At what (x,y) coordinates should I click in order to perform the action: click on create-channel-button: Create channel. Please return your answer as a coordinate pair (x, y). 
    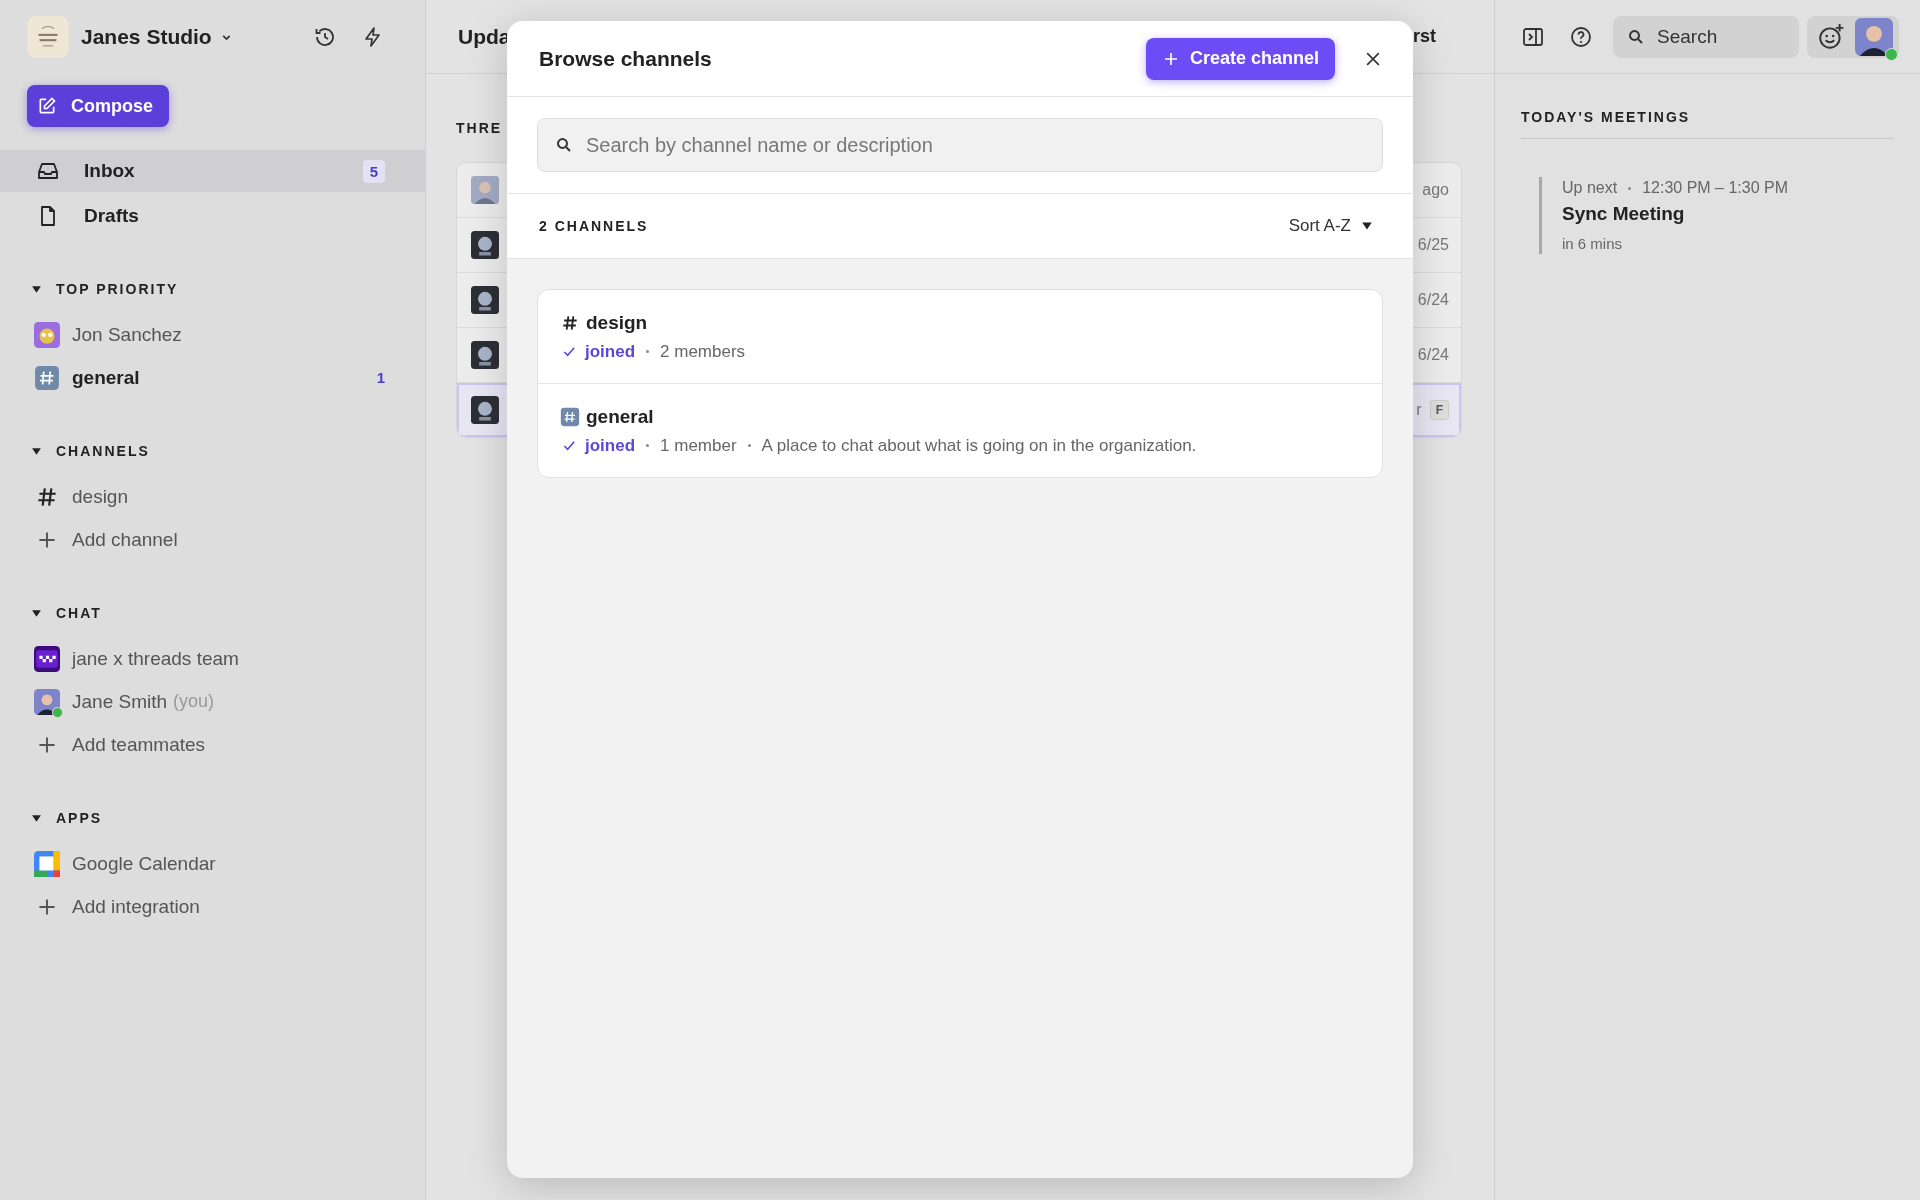
    Looking at the image, I should click on (1240, 58).